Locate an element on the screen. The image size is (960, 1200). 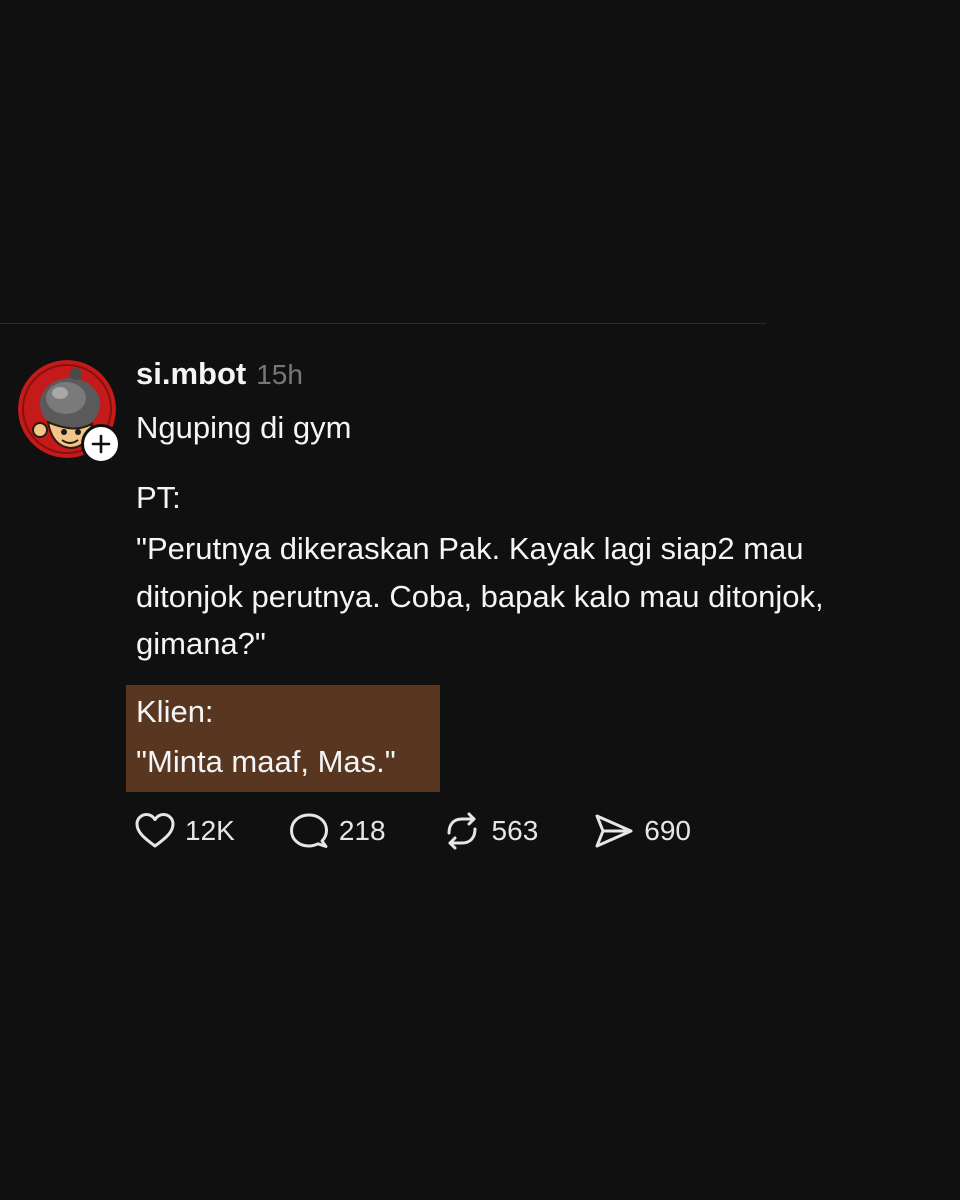
send-icon is located at coordinates (614, 831).